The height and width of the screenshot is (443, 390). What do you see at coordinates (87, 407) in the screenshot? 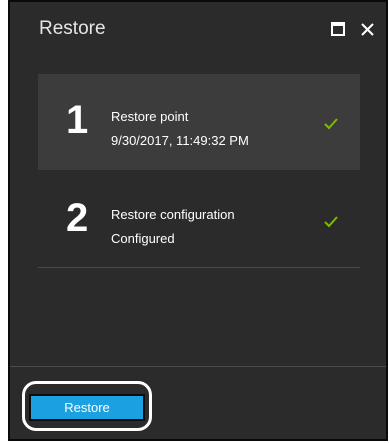
I see `restore-button: Restore` at bounding box center [87, 407].